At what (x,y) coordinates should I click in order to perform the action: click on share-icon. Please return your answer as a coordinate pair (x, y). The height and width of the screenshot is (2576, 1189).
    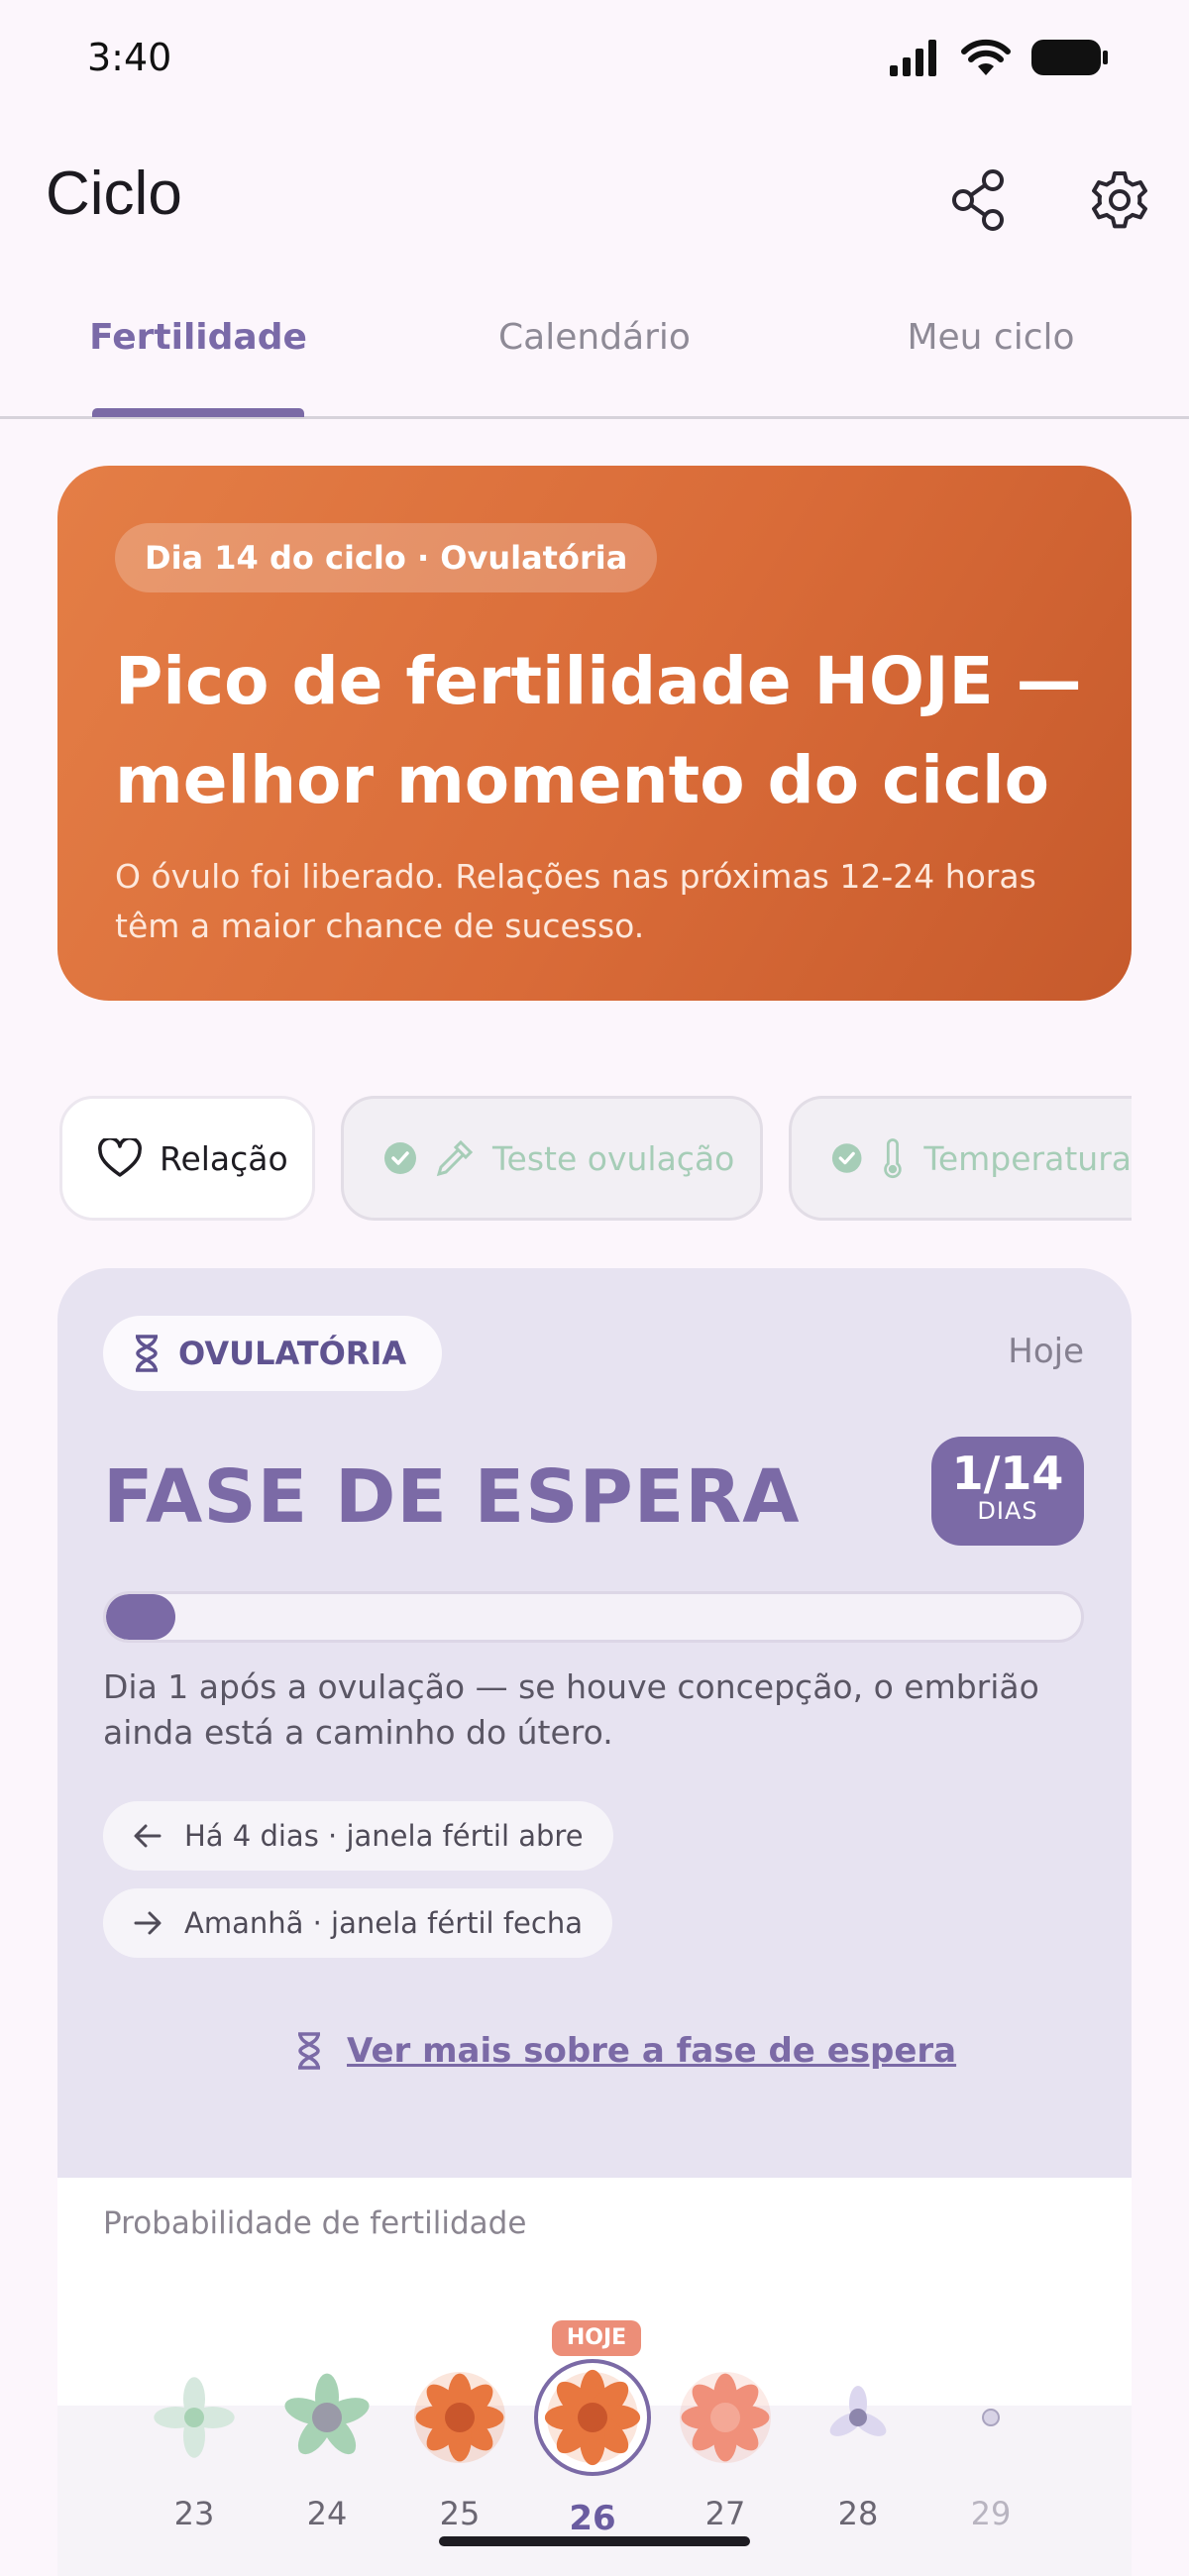
    Looking at the image, I should click on (978, 200).